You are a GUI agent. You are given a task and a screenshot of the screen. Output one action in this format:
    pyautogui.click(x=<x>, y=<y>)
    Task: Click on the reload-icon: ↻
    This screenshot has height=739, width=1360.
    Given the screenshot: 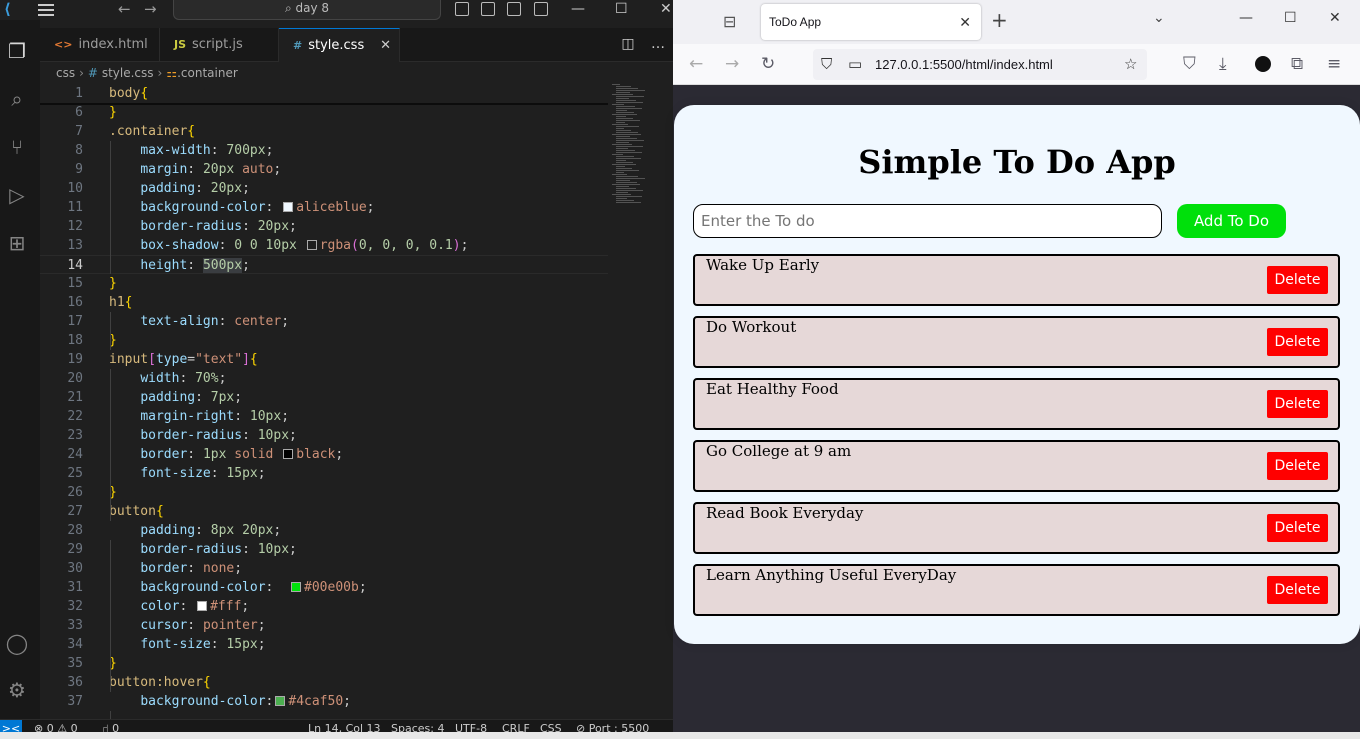 What is the action you would take?
    pyautogui.click(x=768, y=64)
    